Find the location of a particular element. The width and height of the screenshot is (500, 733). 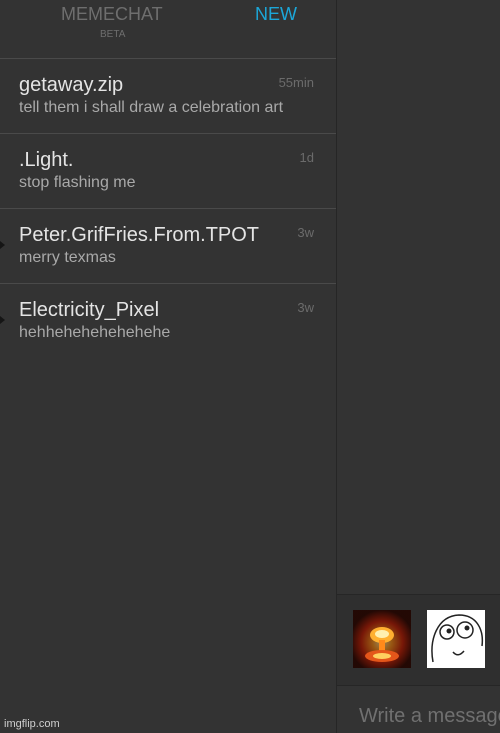

conversation-preview: hehhehehehehehehe is located at coordinates (95, 332).